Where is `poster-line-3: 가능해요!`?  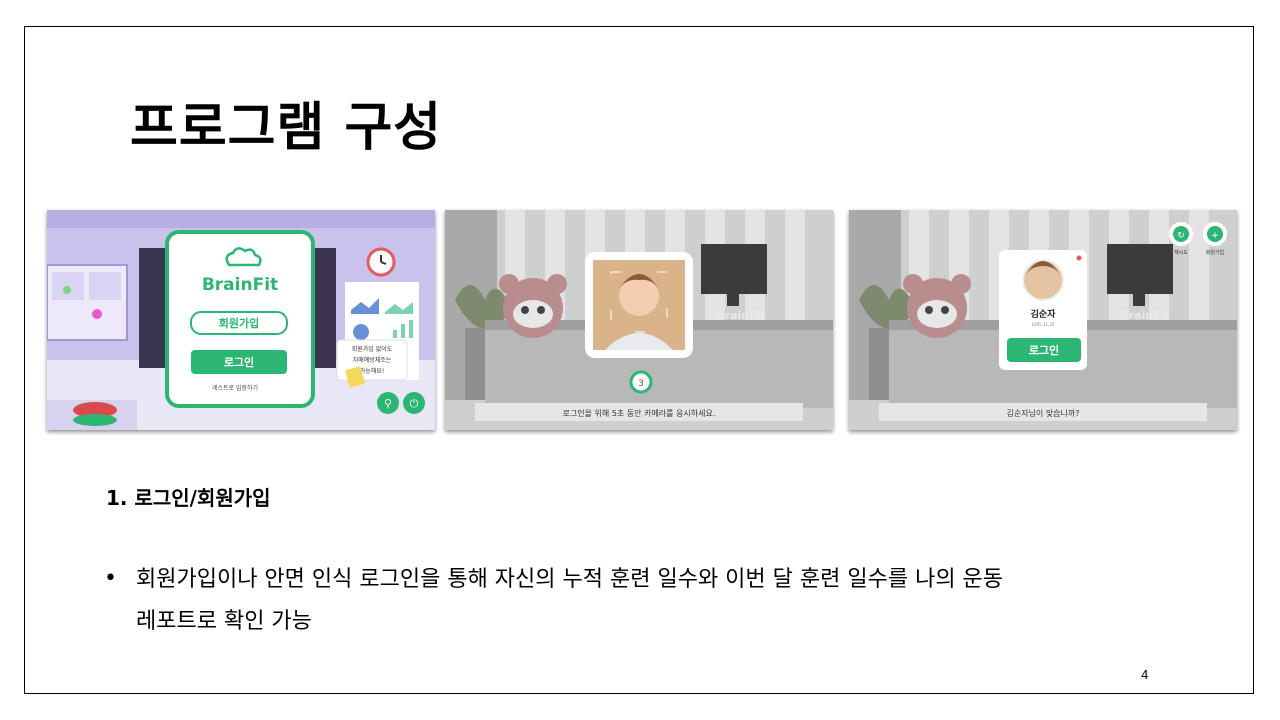 poster-line-3: 가능해요! is located at coordinates (372, 371).